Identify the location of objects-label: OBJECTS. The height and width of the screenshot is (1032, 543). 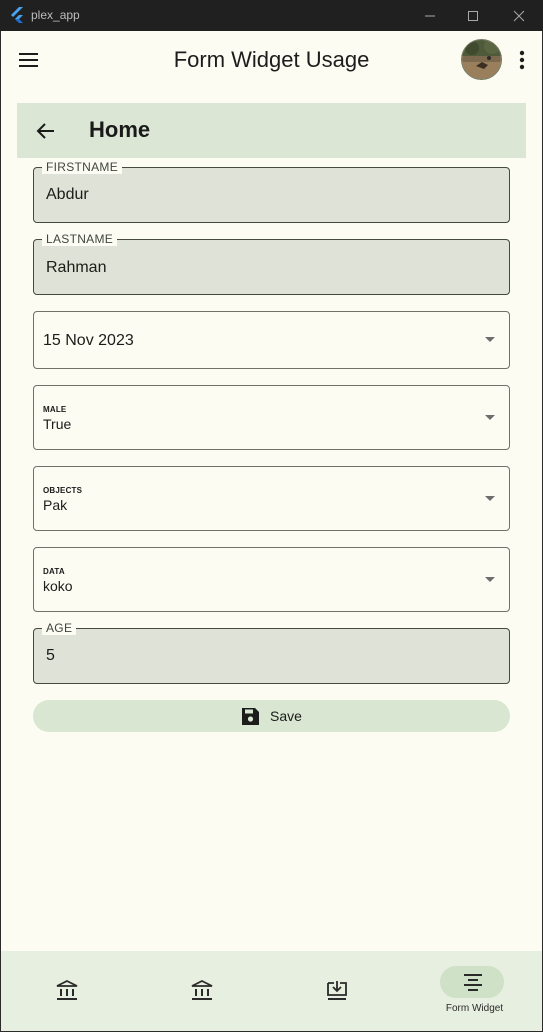
(63, 490).